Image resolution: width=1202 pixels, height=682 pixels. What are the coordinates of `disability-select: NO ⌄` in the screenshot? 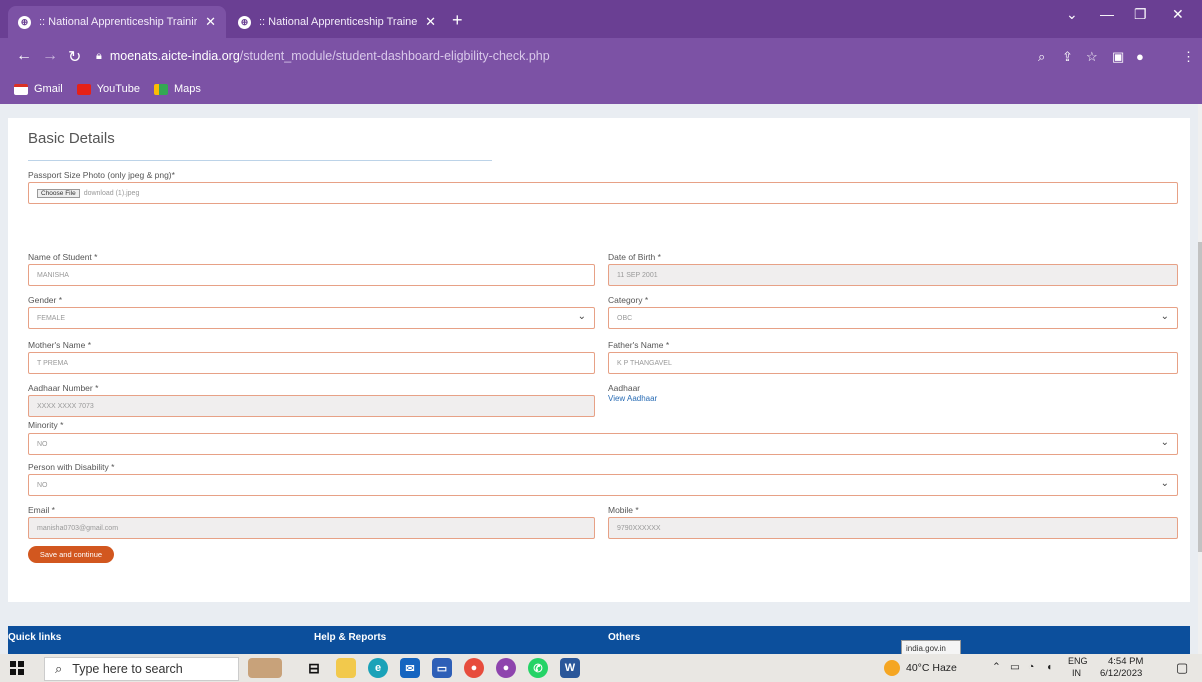 It's located at (603, 485).